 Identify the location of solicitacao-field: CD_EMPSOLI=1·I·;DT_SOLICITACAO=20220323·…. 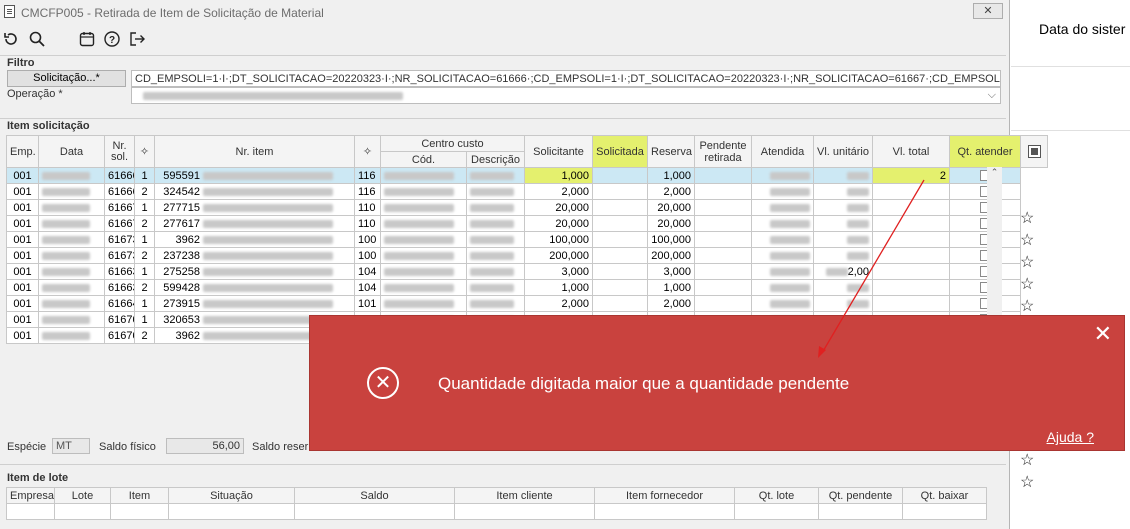
(566, 78).